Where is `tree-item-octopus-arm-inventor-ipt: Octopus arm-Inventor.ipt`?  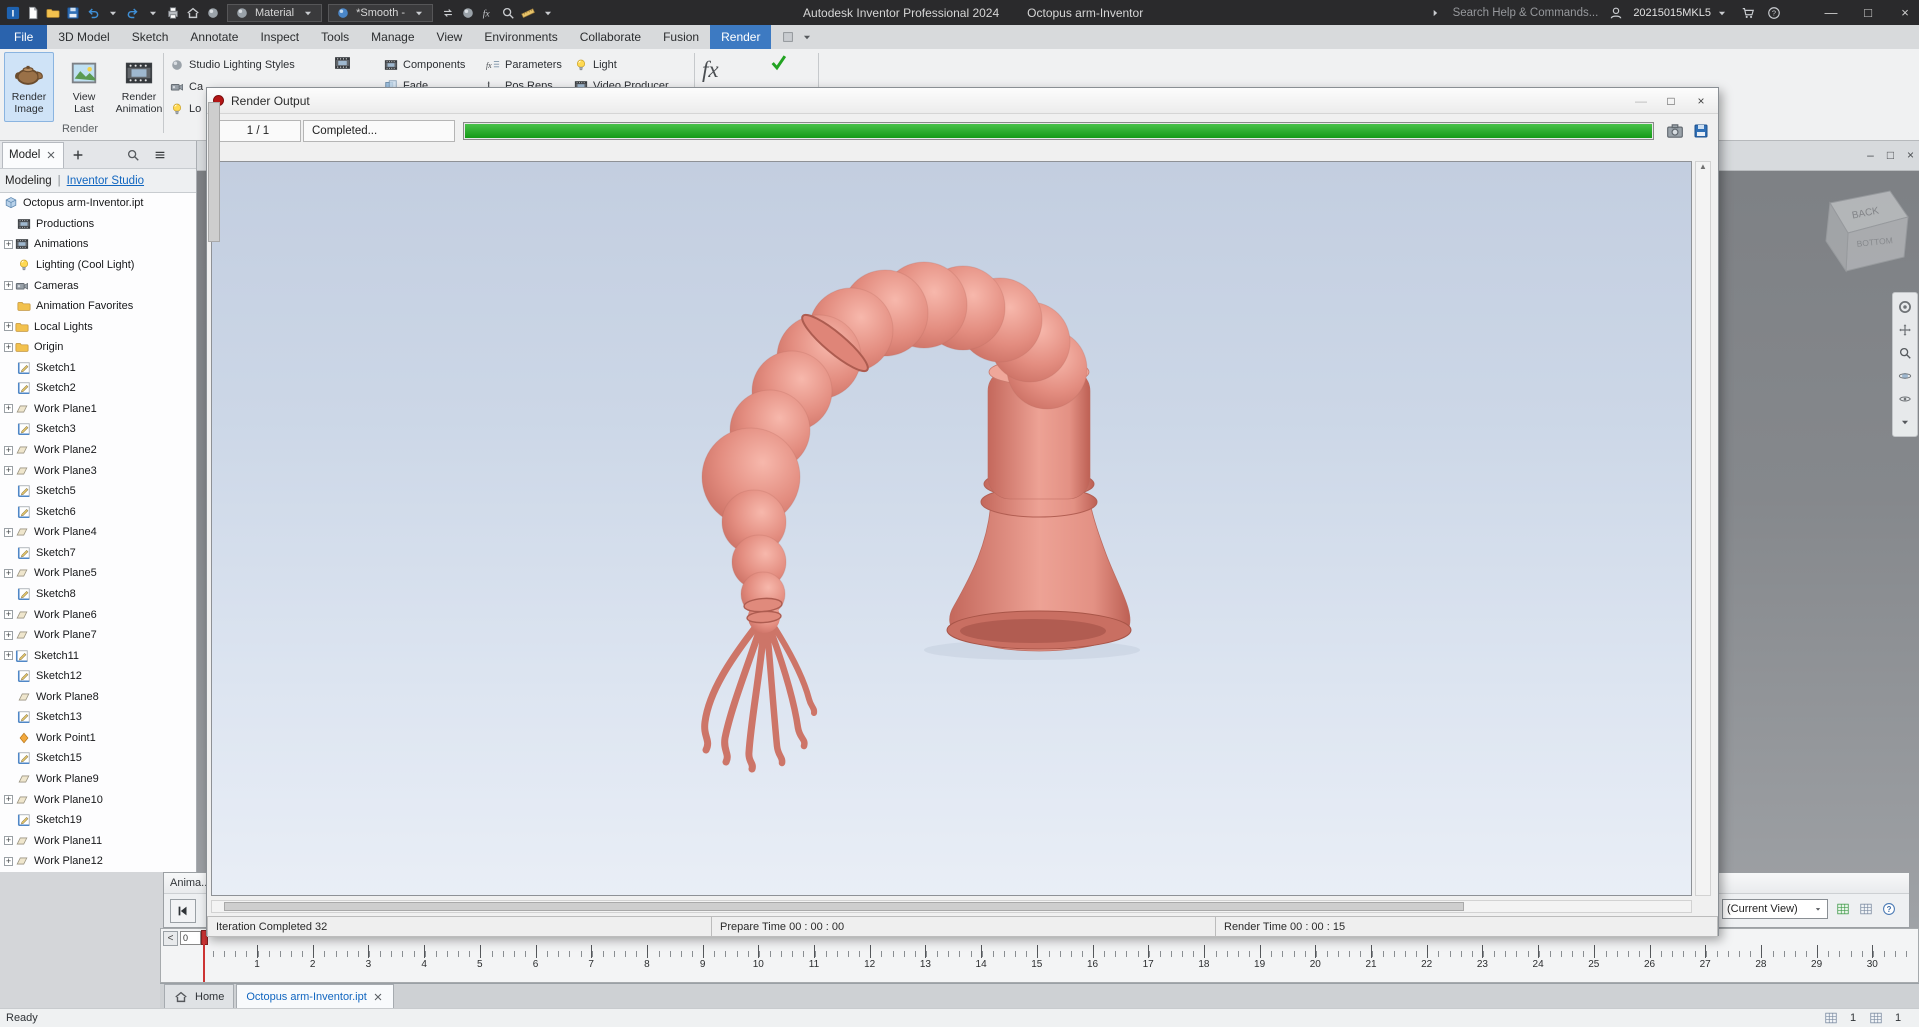
tree-item-octopus-arm-inventor-ipt: Octopus arm-Inventor.ipt is located at coordinates (98, 203).